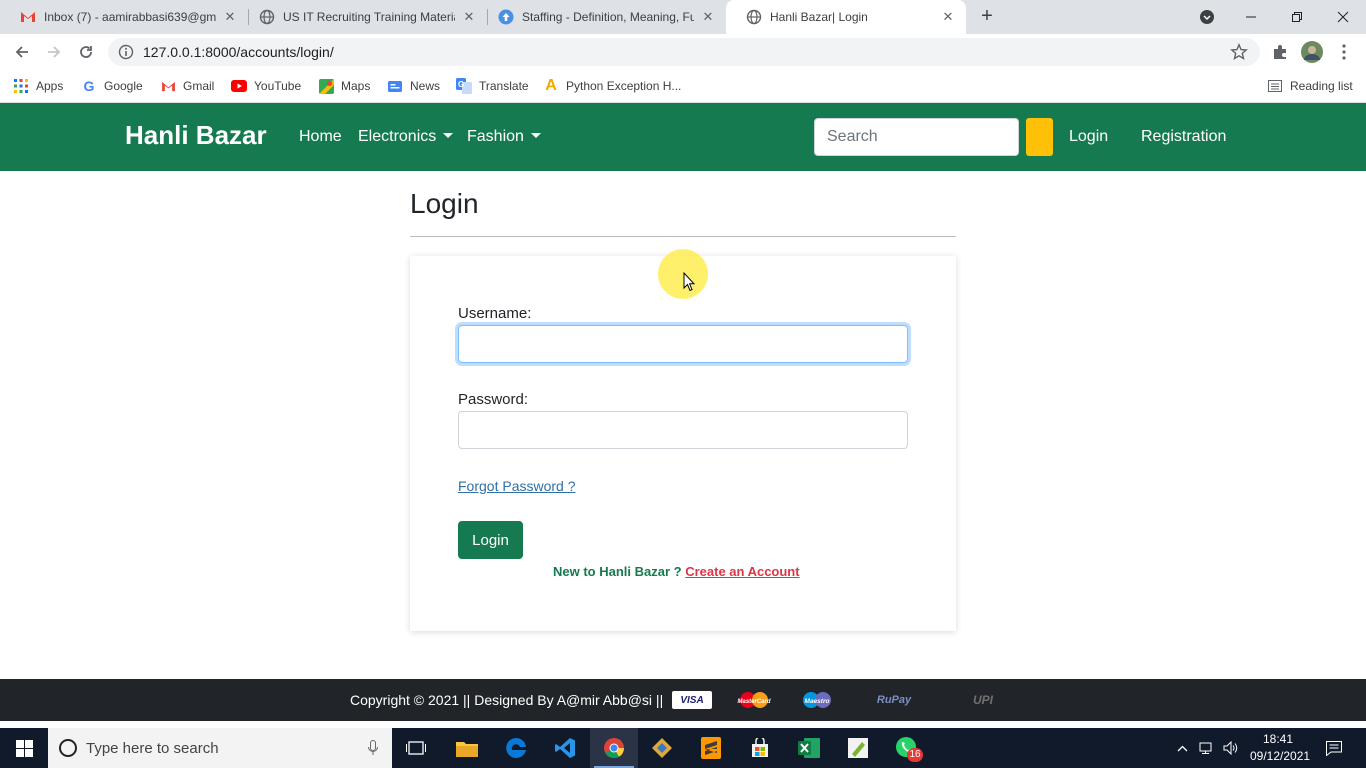 Image resolution: width=1366 pixels, height=768 pixels. Describe the element at coordinates (126, 52) in the screenshot. I see `site-info-icon` at that location.